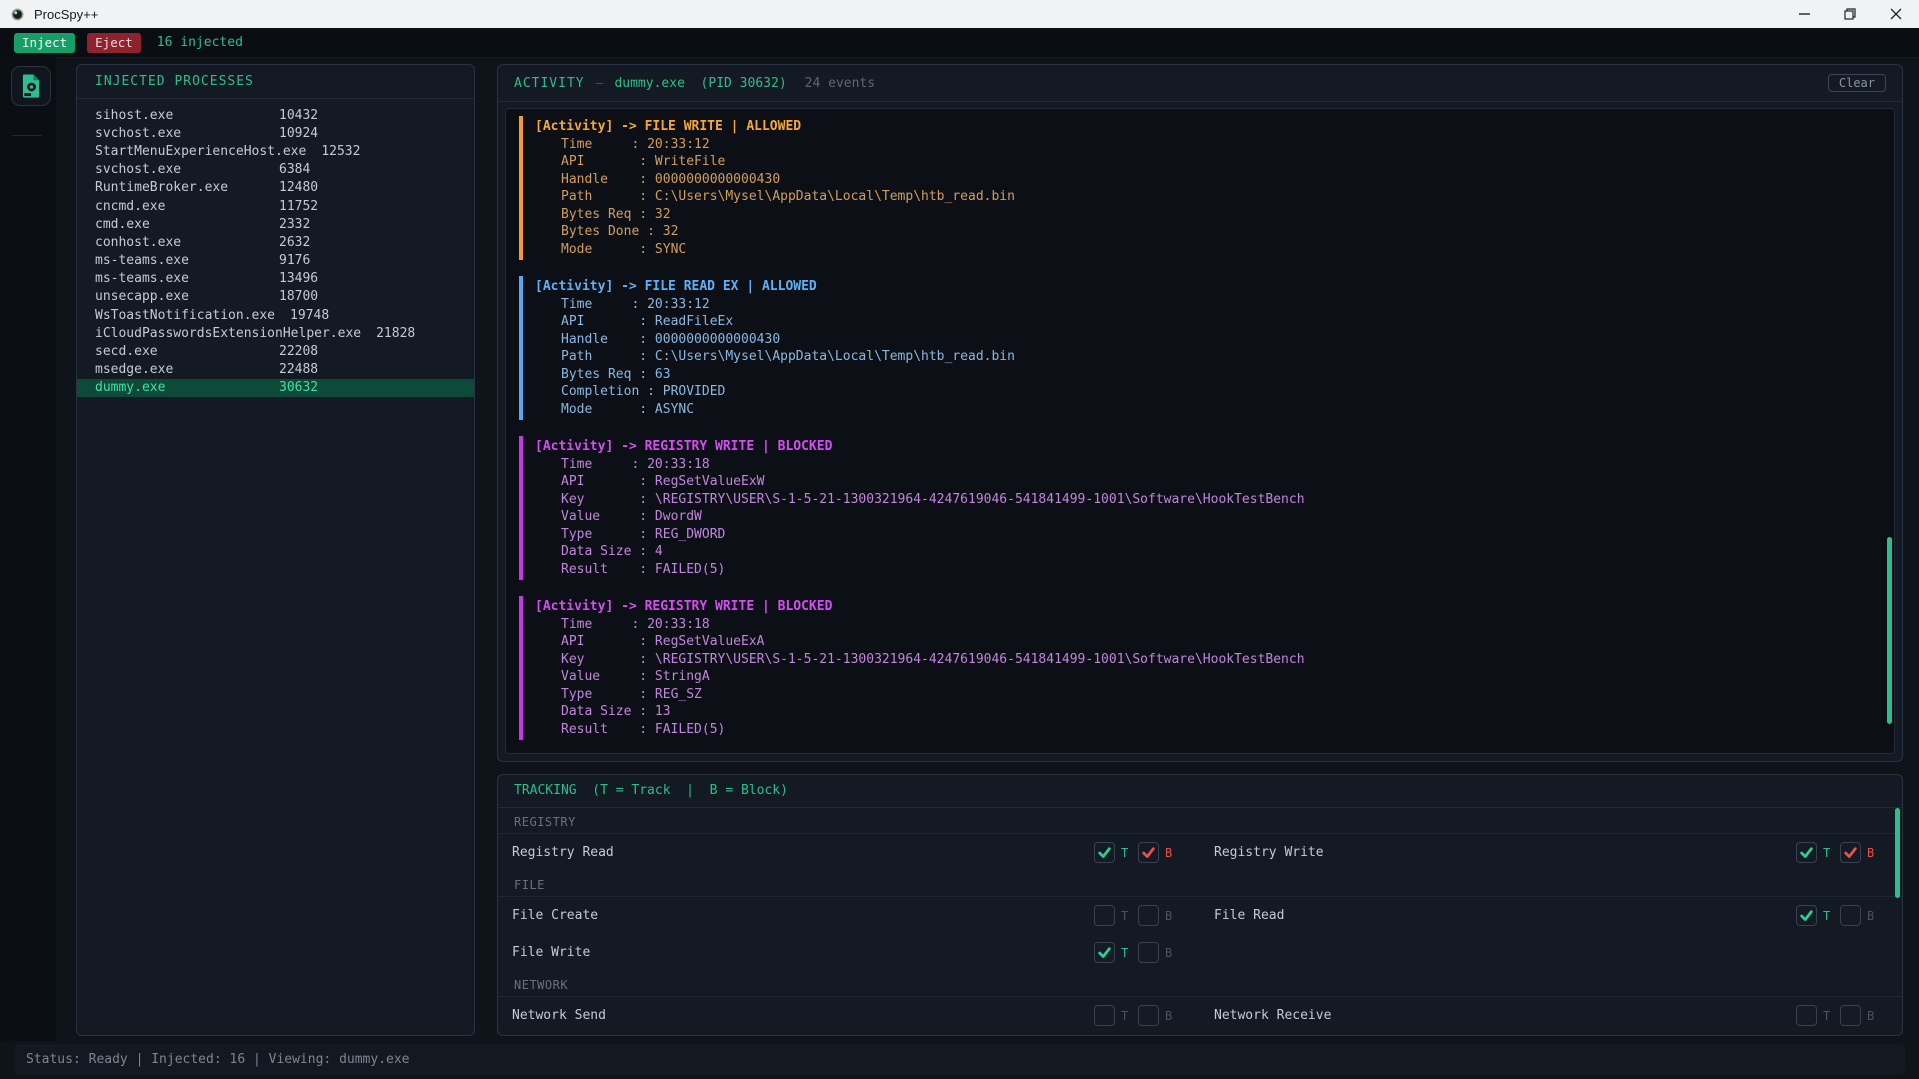 The width and height of the screenshot is (1919, 1079). I want to click on maximize-button, so click(1850, 14).